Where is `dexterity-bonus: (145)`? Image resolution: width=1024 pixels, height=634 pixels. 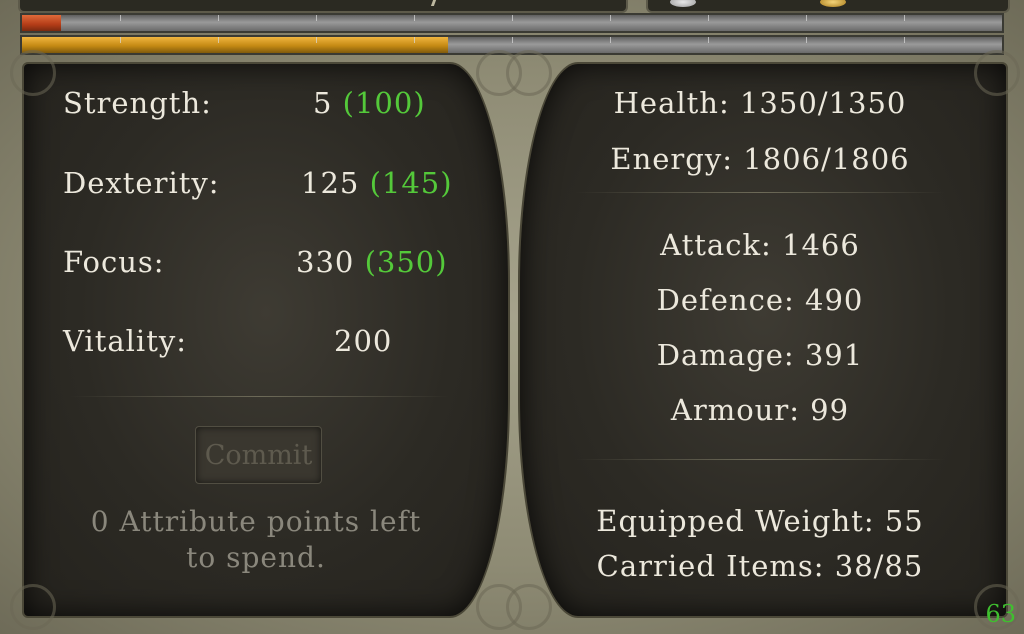 dexterity-bonus: (145) is located at coordinates (411, 183).